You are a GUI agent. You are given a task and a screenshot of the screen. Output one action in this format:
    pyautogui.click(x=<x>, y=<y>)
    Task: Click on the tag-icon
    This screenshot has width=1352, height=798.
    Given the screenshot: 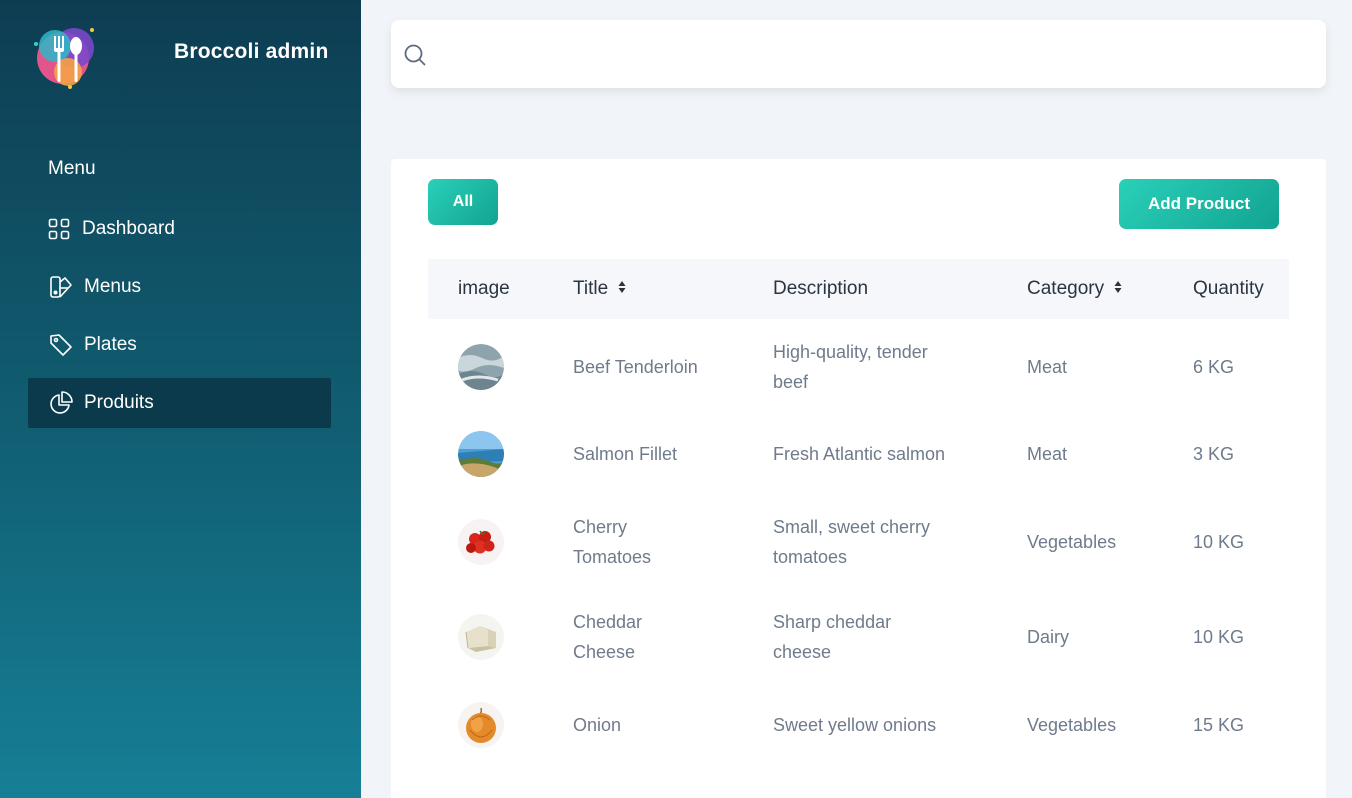 What is the action you would take?
    pyautogui.click(x=61, y=345)
    